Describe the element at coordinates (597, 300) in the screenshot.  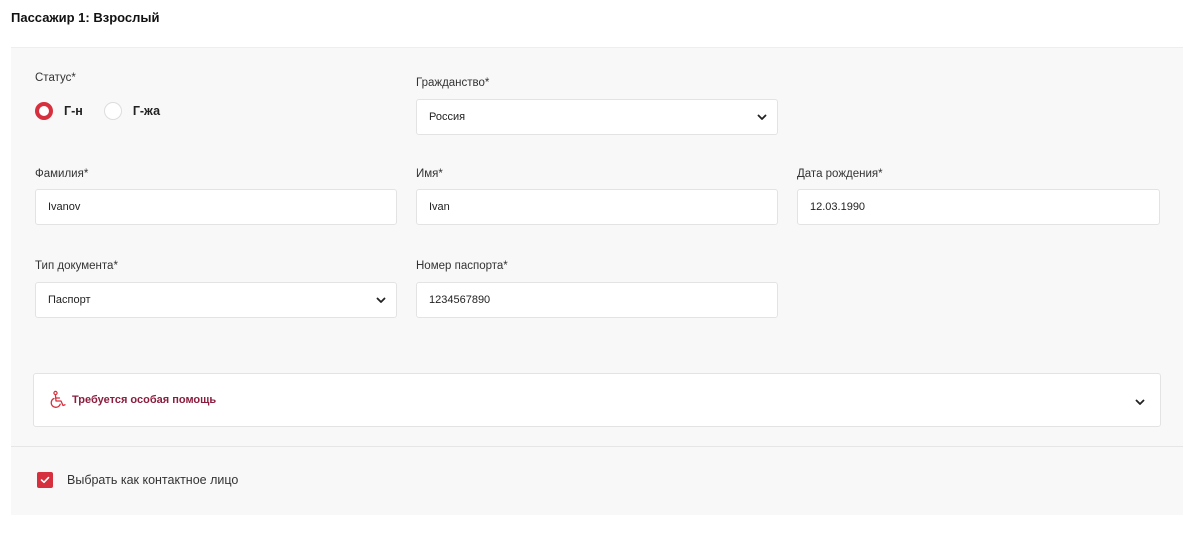
I see `passport-number-input: 1234567890` at that location.